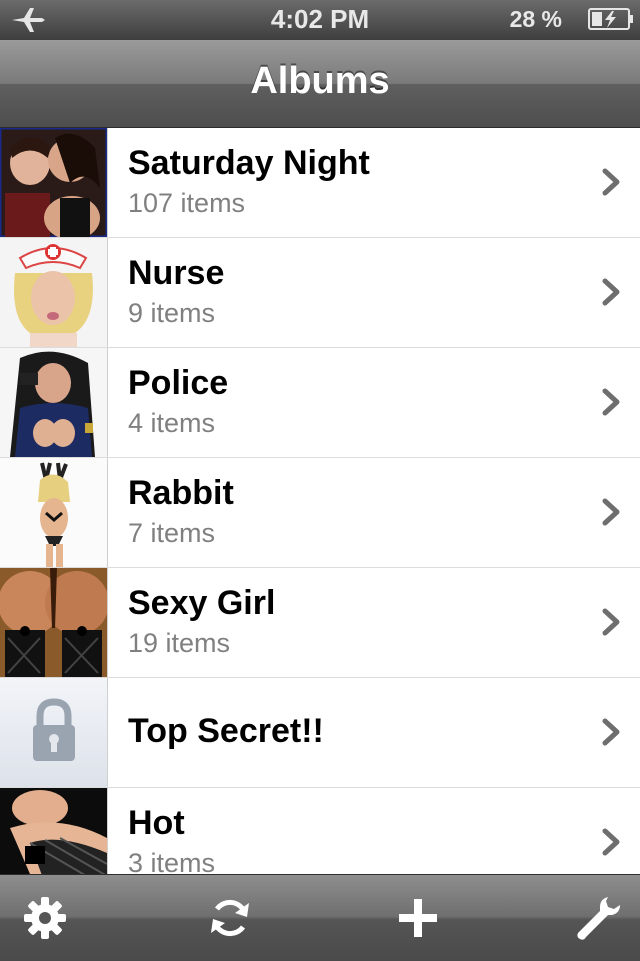 The image size is (640, 961). What do you see at coordinates (172, 423) in the screenshot?
I see `album-count: 4 items` at bounding box center [172, 423].